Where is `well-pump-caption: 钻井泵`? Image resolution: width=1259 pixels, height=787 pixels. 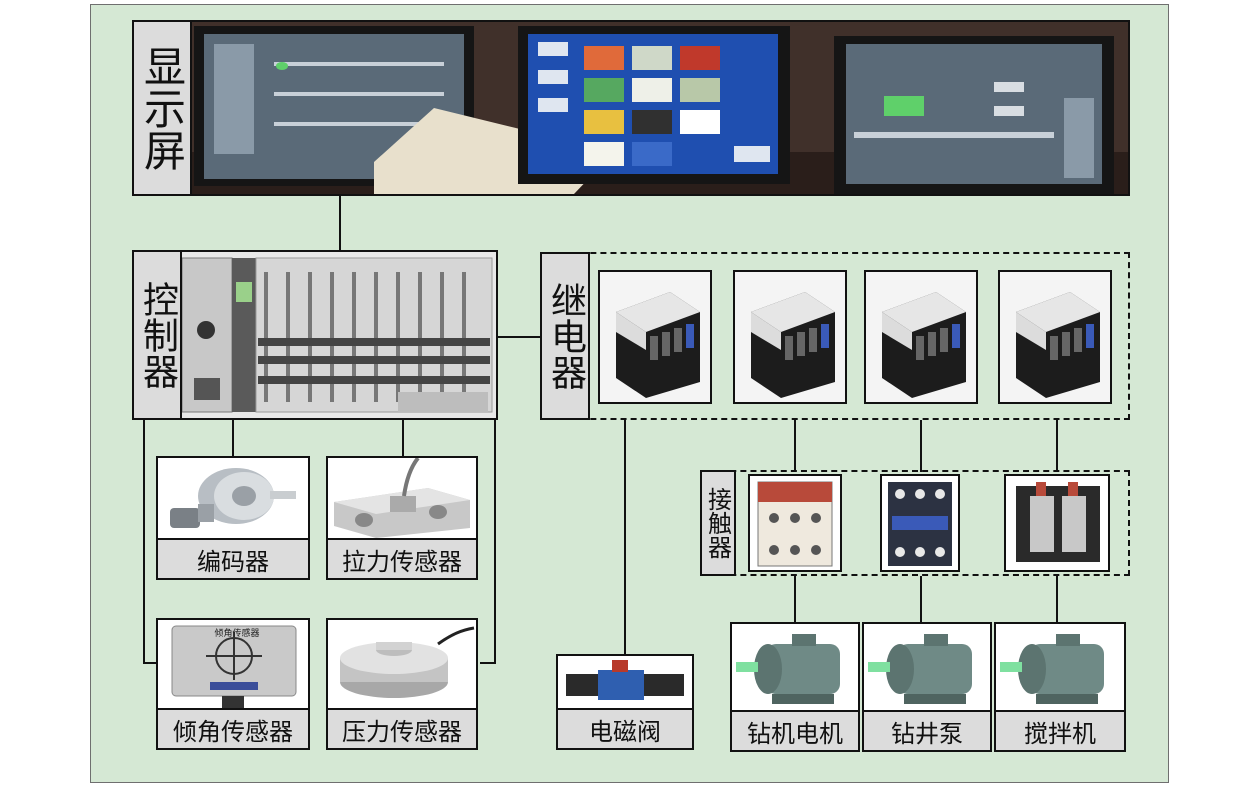
well-pump-caption: 钻井泵 is located at coordinates (927, 731).